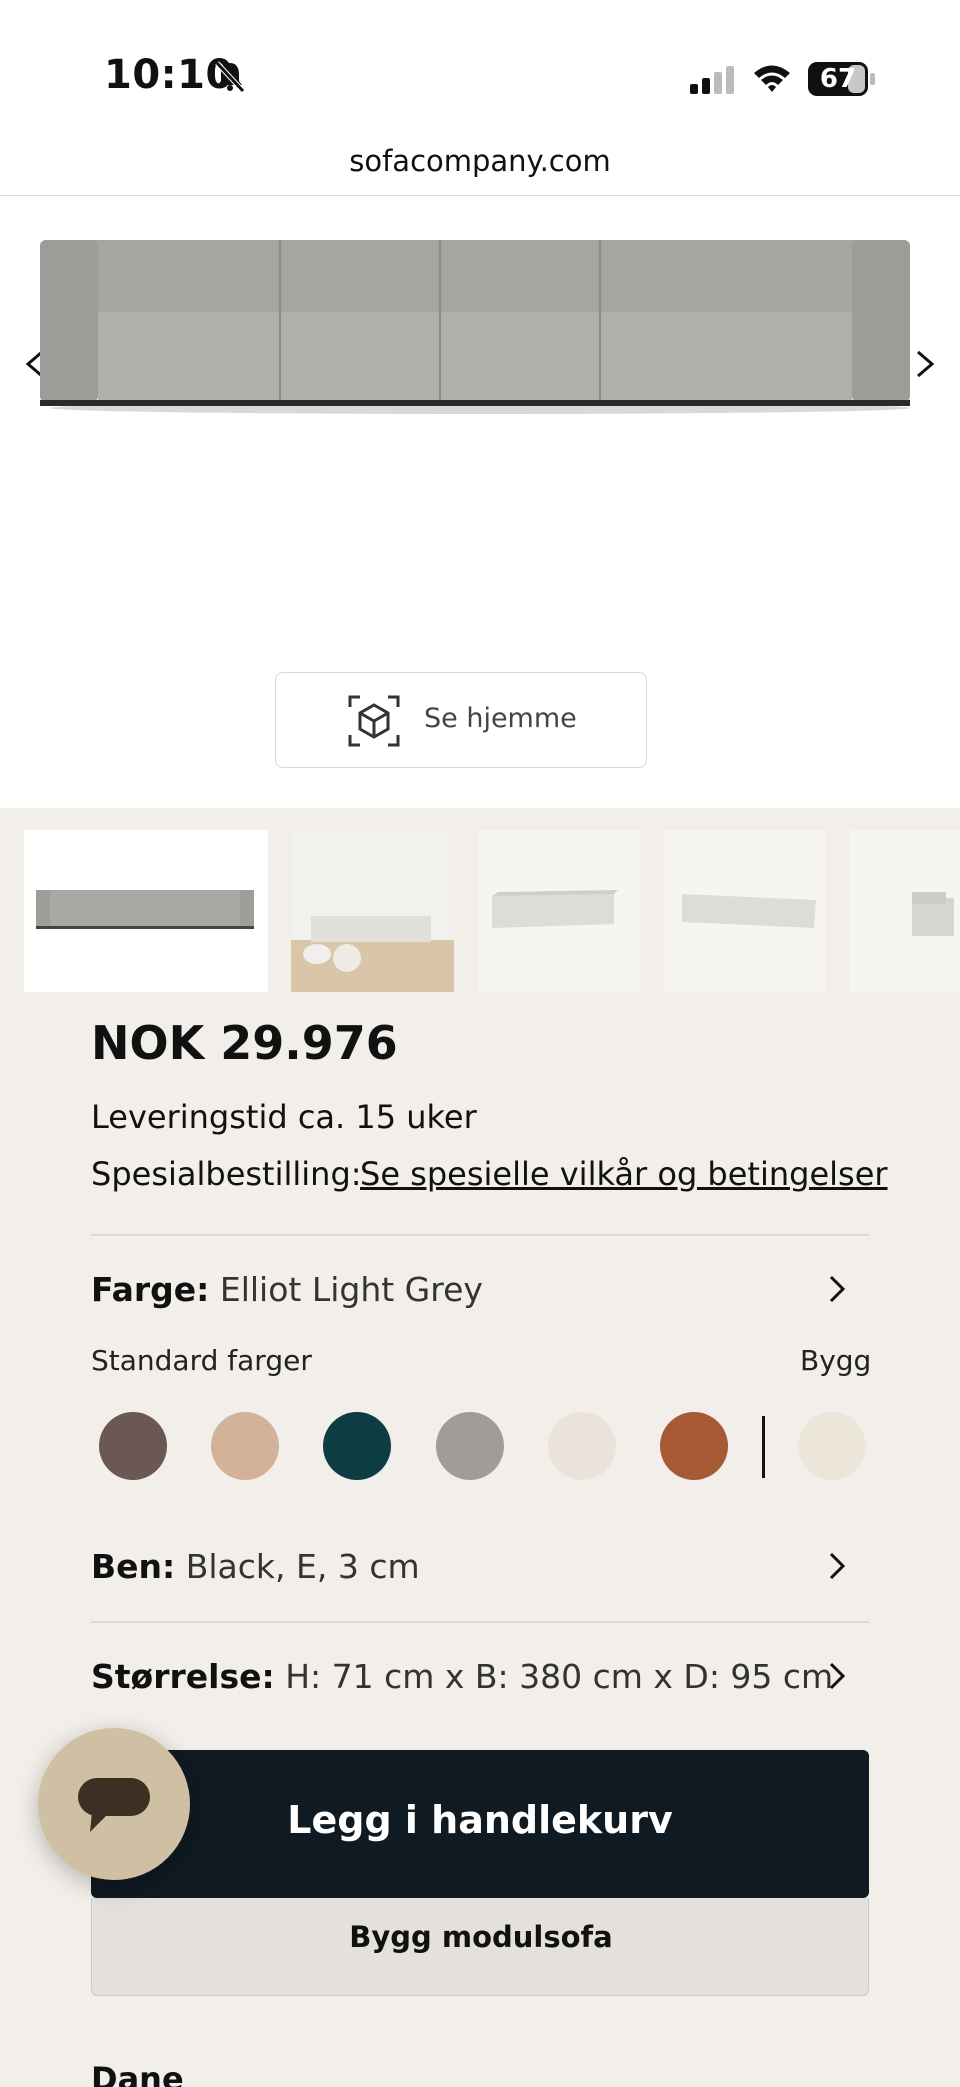 This screenshot has height=2087, width=960. Describe the element at coordinates (763, 1447) in the screenshot. I see `swatch-separator` at that location.